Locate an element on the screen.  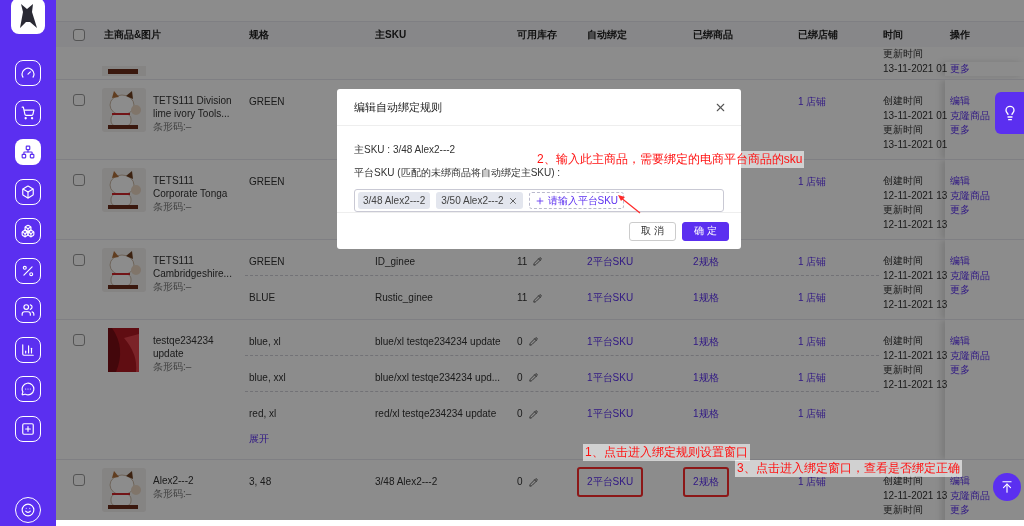
product-name: update is located at coordinates (169, 353).